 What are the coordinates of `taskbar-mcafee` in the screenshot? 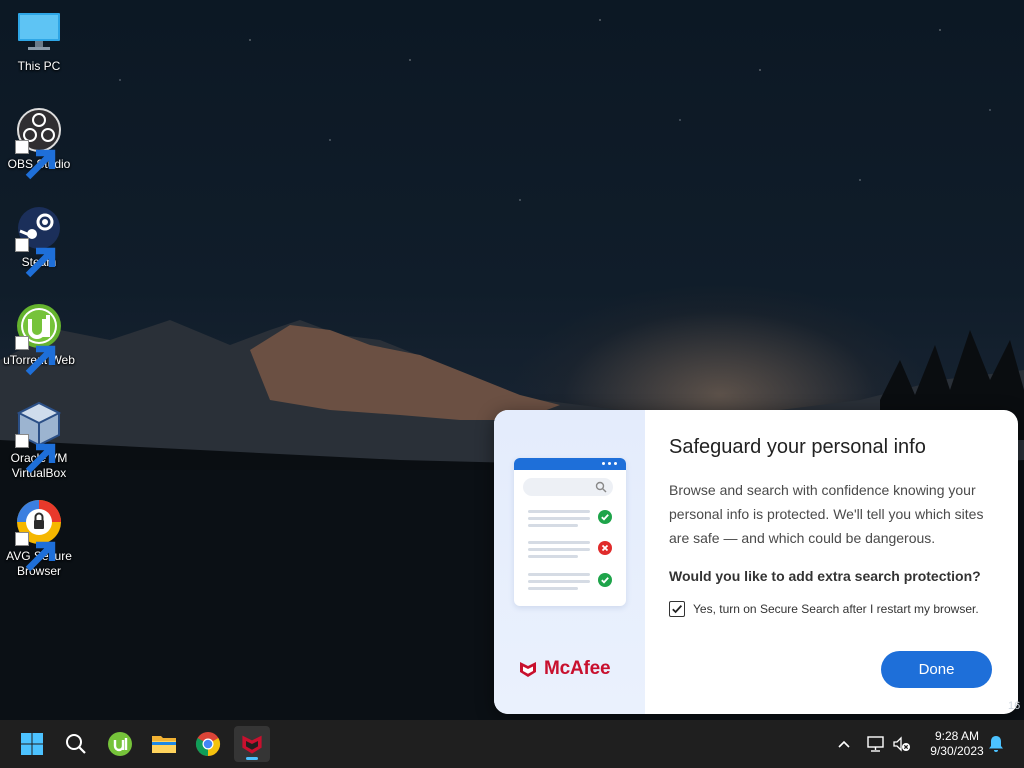 It's located at (252, 744).